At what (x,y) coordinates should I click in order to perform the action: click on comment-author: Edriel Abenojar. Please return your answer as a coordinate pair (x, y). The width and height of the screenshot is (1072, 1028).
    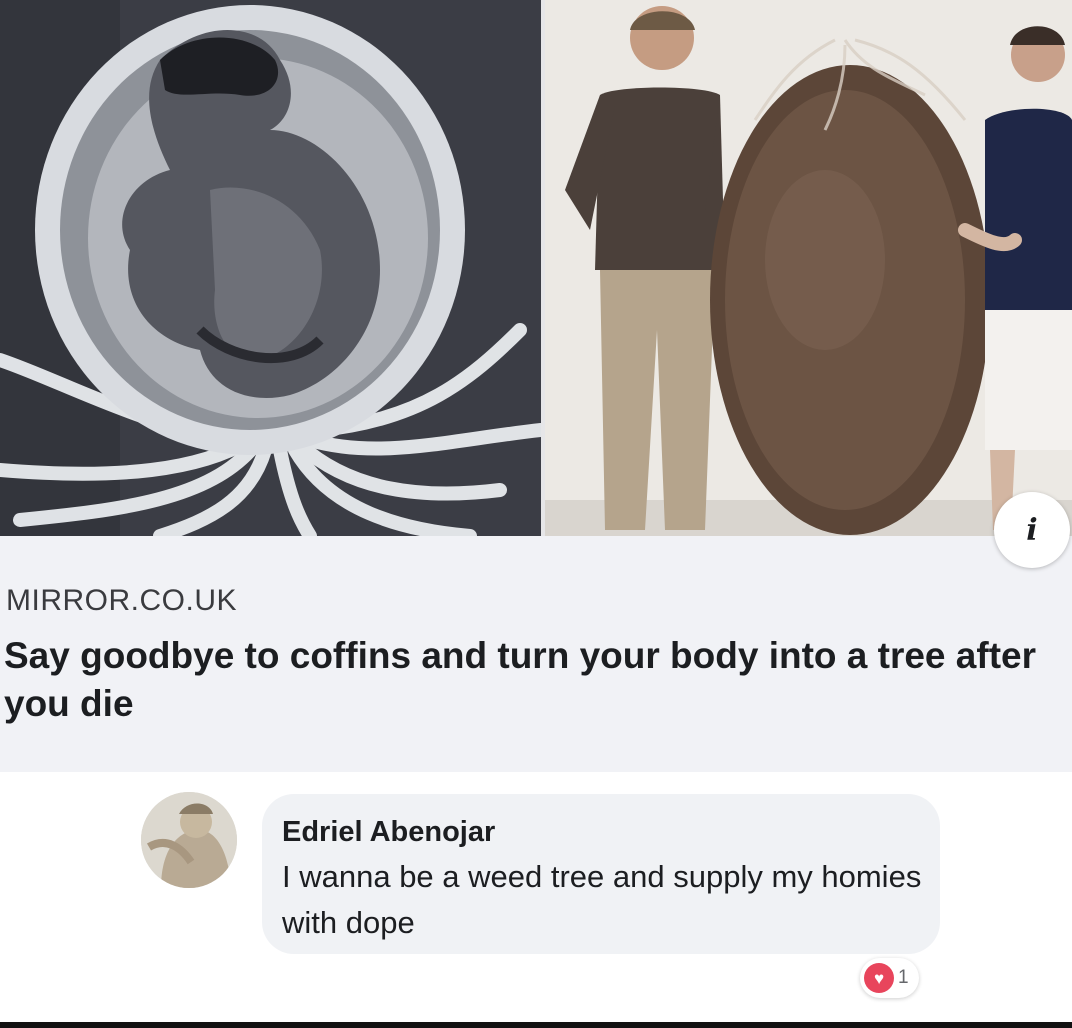
    Looking at the image, I should click on (388, 832).